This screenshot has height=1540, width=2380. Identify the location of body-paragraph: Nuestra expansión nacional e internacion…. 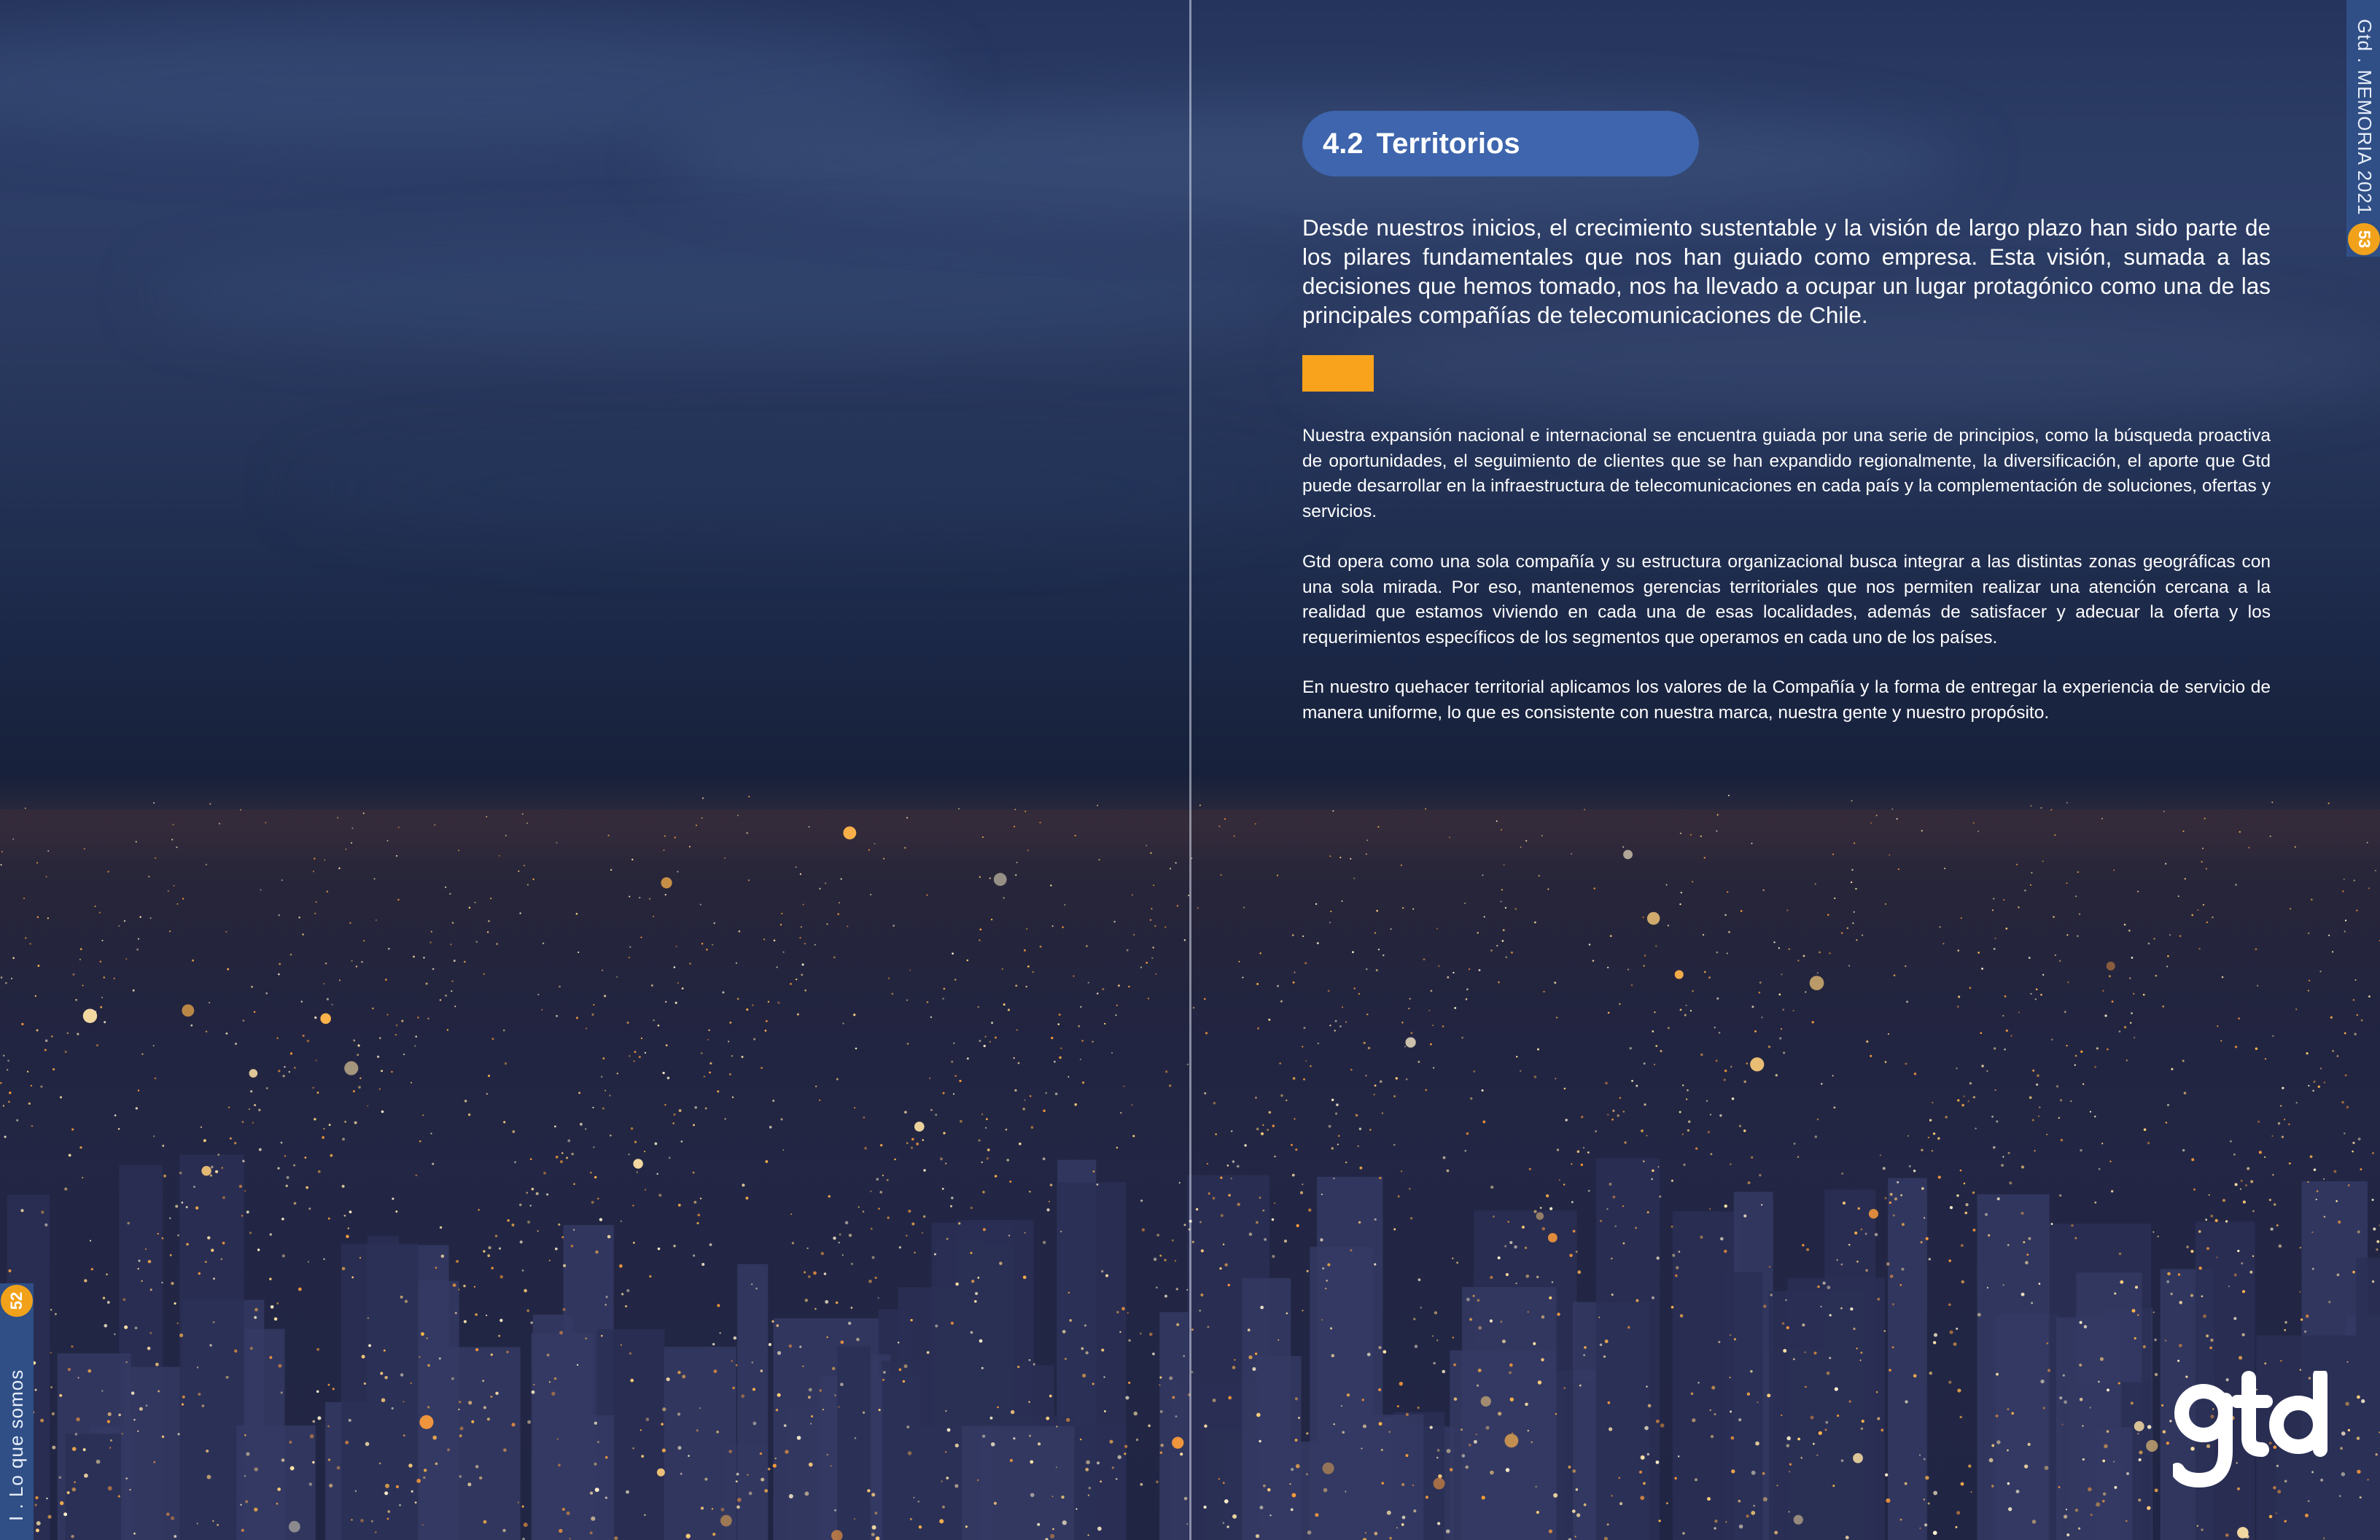
(1786, 473).